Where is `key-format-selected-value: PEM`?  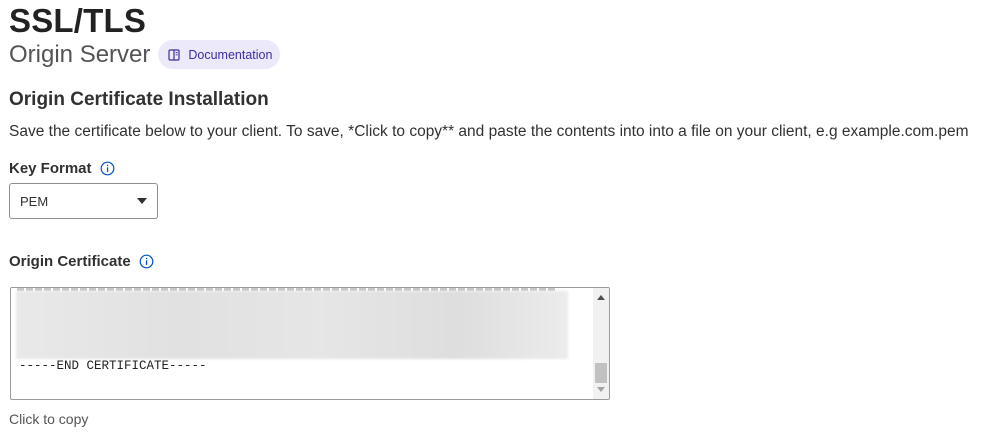
key-format-selected-value: PEM is located at coordinates (34, 201).